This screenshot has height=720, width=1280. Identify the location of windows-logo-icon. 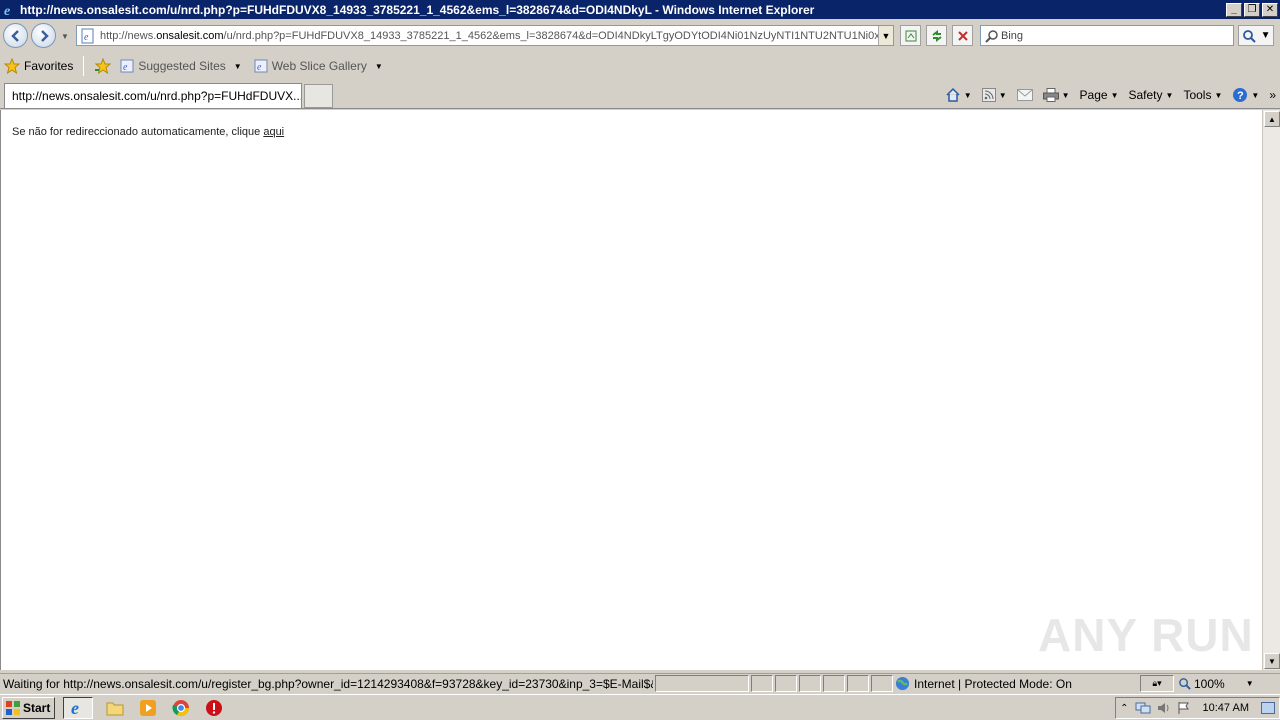
(13, 707).